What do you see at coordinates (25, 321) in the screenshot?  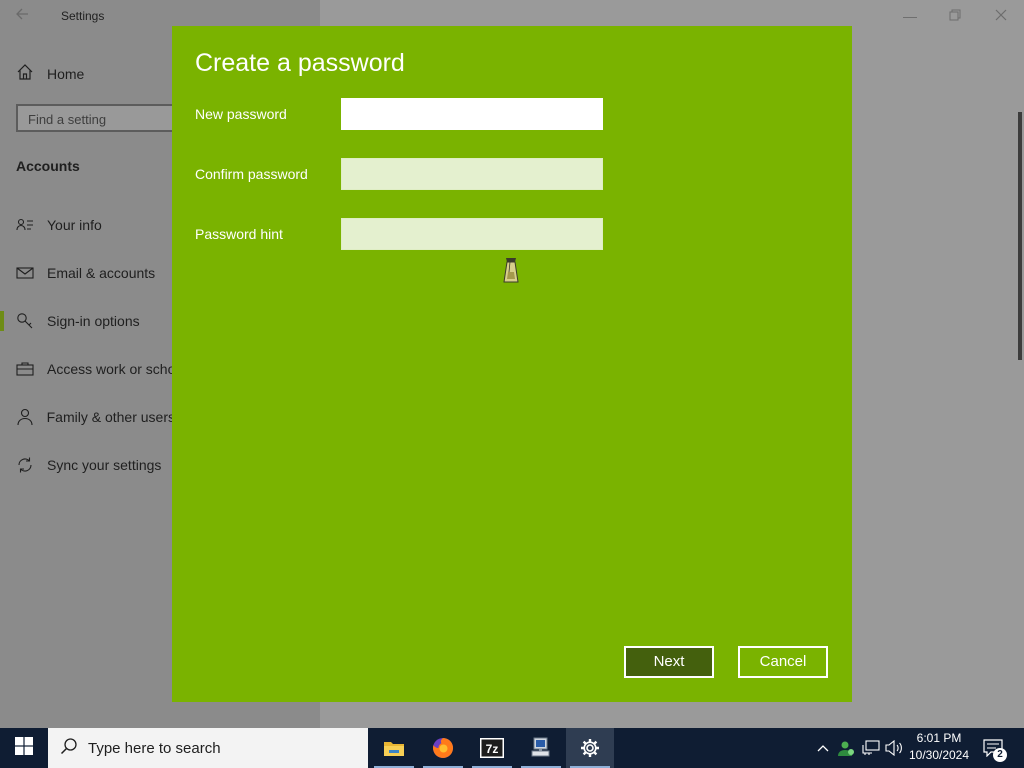 I see `key-icon` at bounding box center [25, 321].